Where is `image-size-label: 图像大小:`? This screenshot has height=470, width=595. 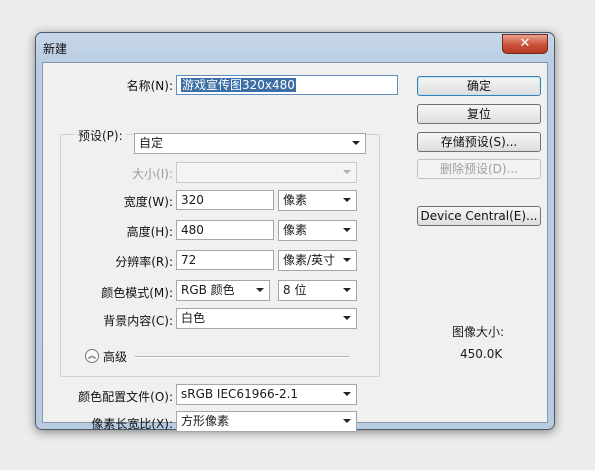
image-size-label: 图像大小: is located at coordinates (478, 332).